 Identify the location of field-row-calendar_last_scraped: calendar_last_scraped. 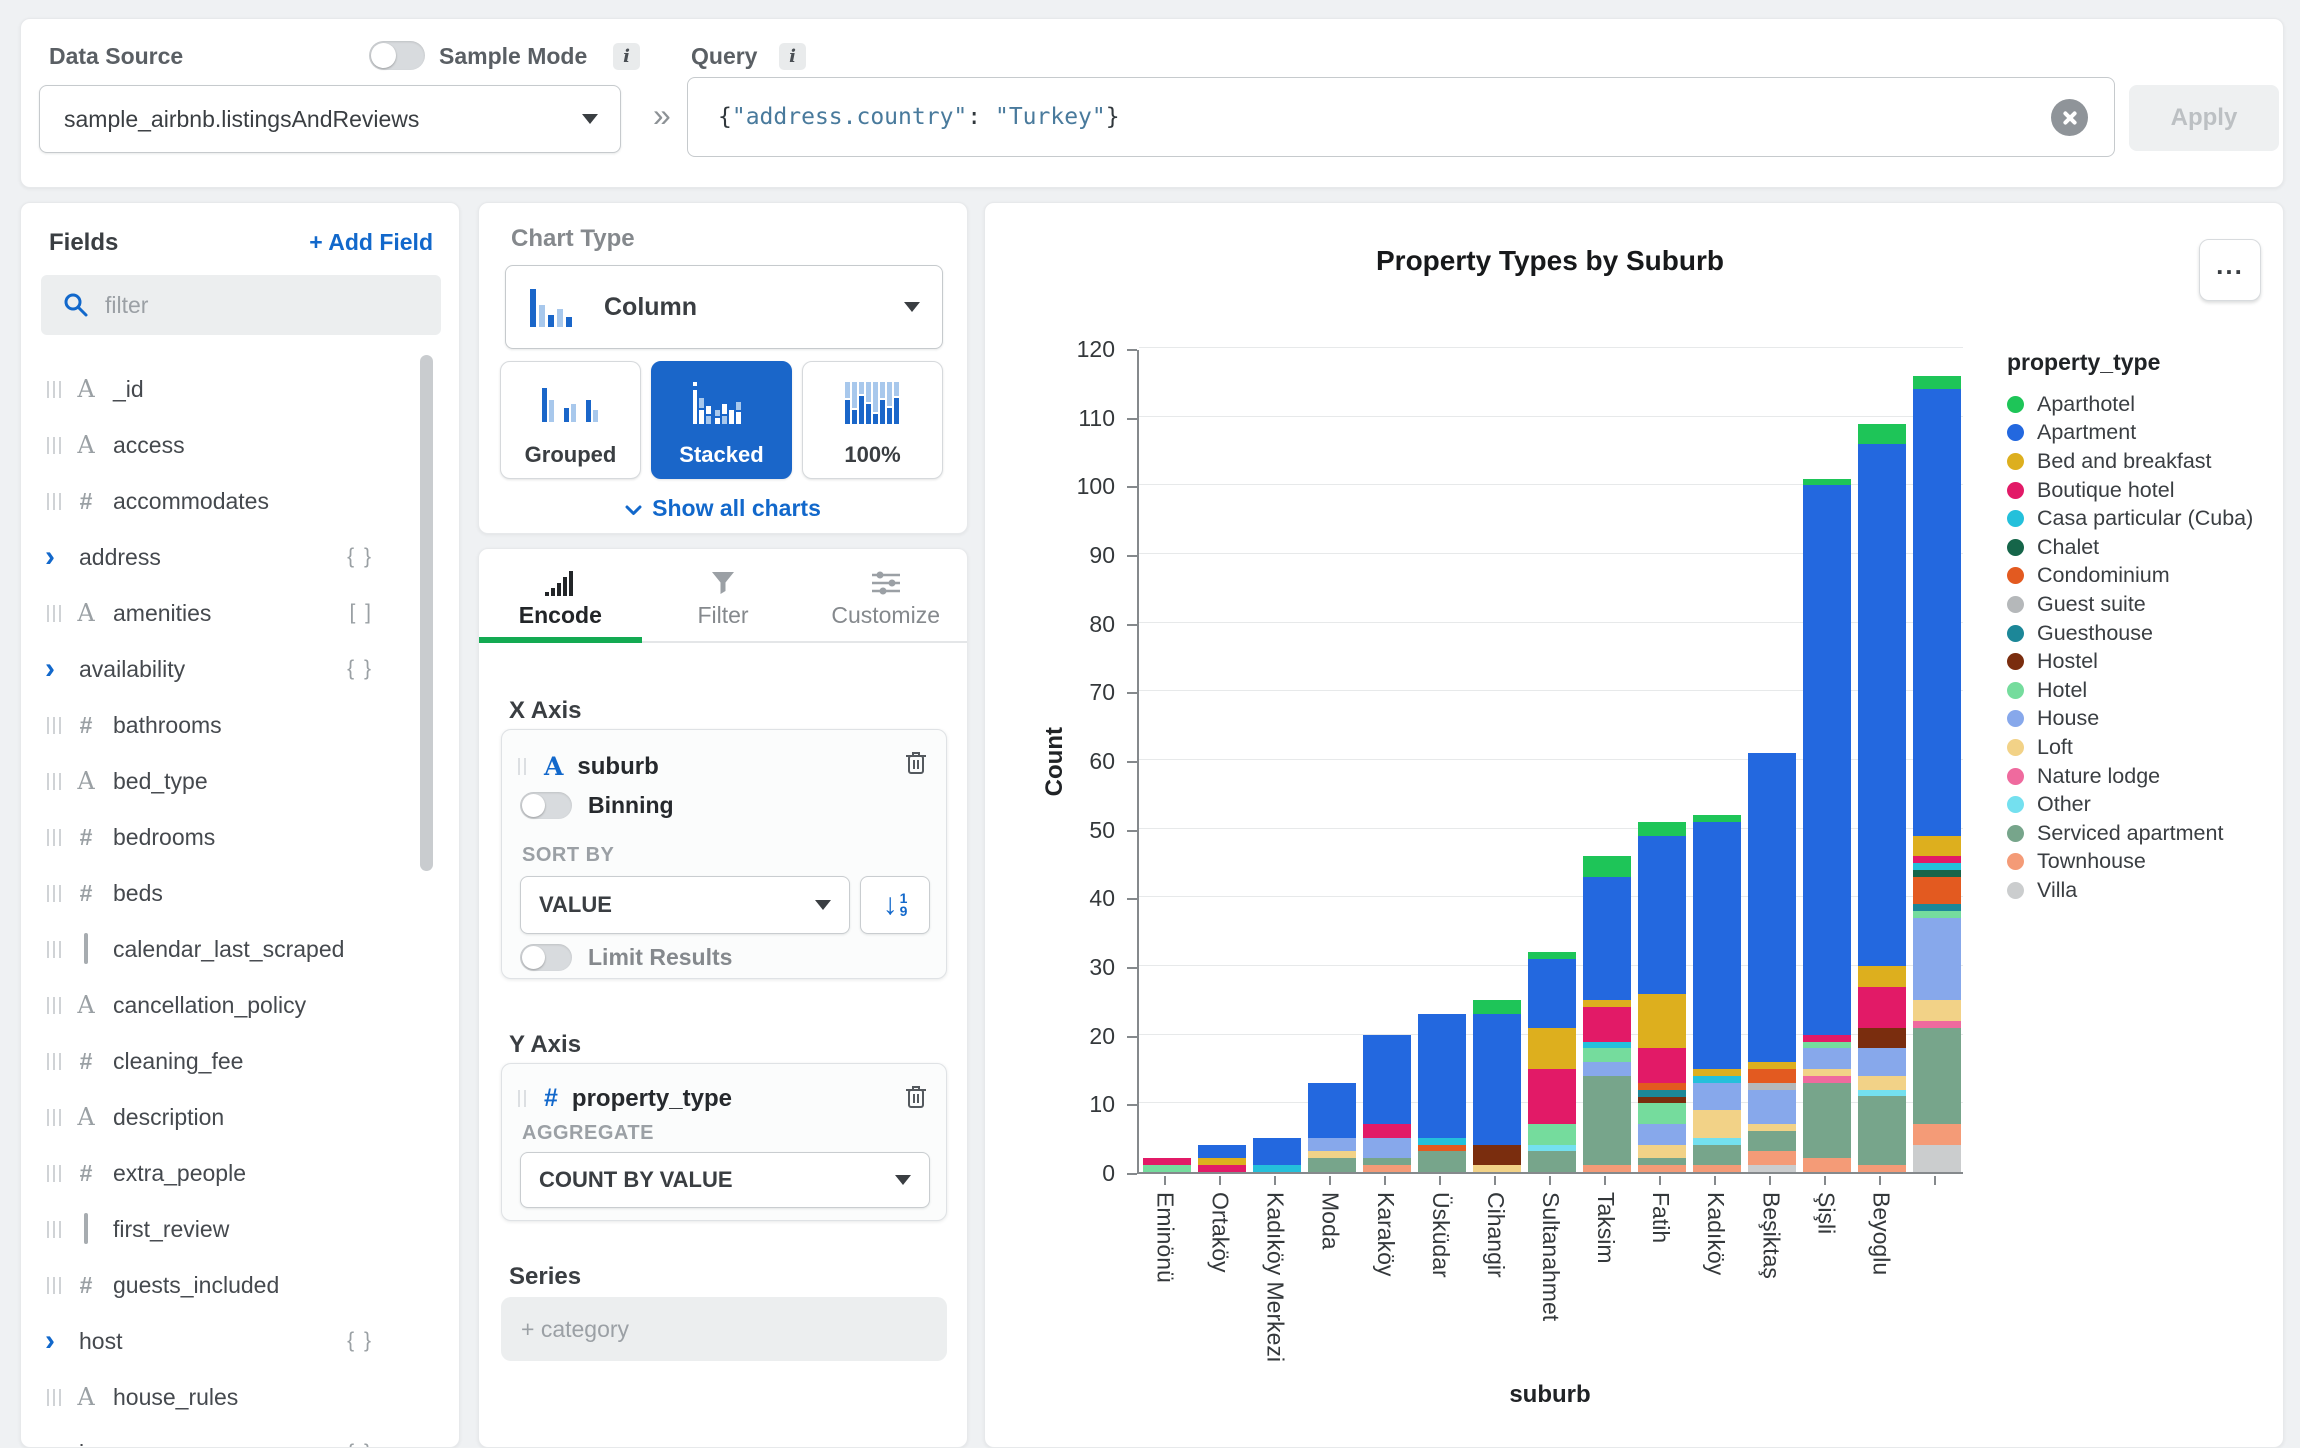
(221, 949).